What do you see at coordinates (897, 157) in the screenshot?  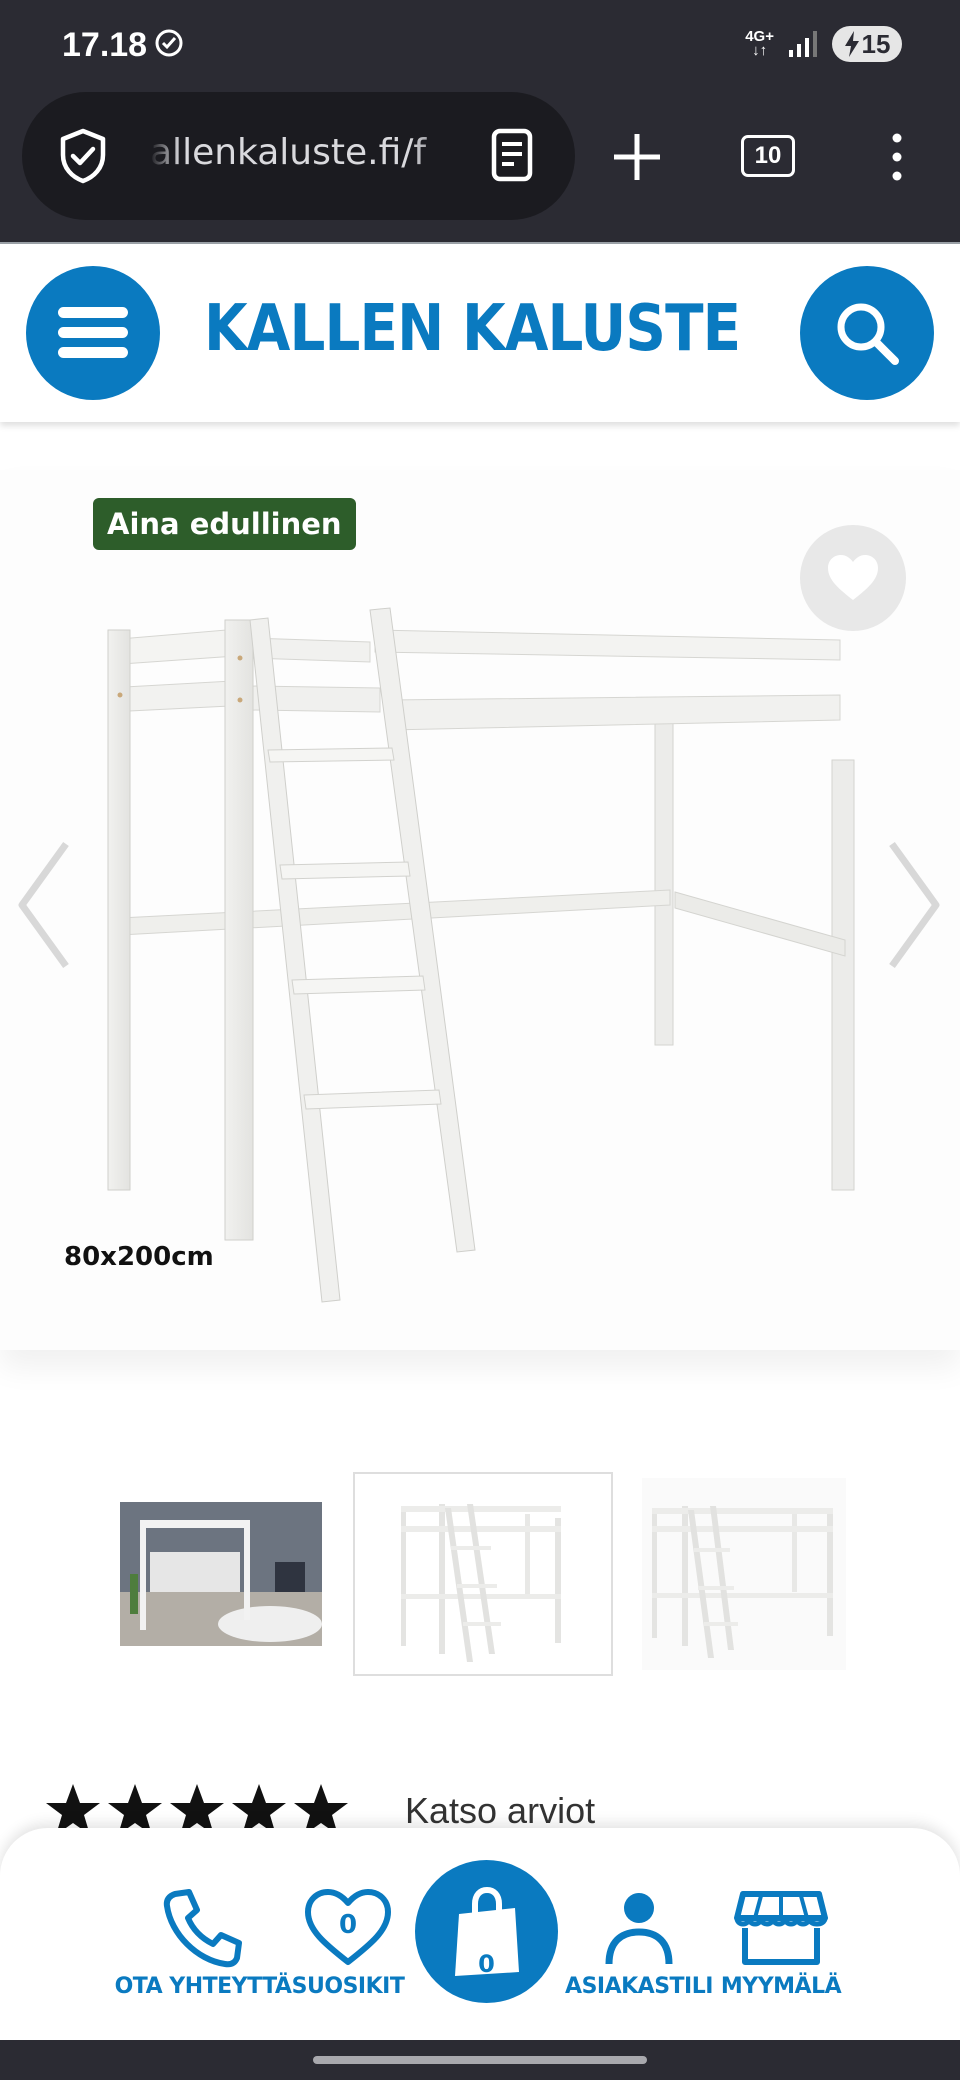 I see `more-menu-icon` at bounding box center [897, 157].